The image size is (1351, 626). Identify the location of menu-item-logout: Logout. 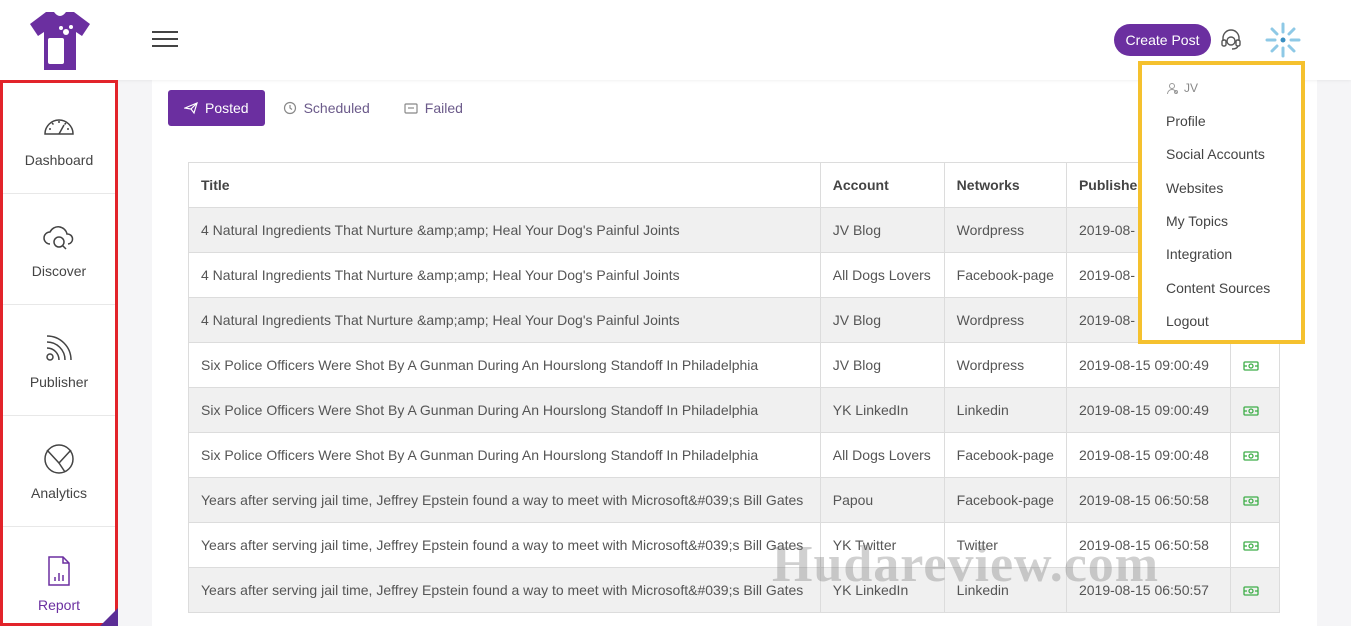
(1187, 321).